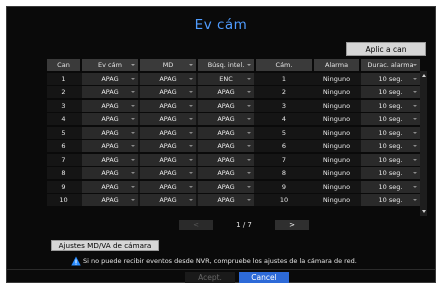  I want to click on apply-to-all-channels-button: Aplic a can, so click(386, 49).